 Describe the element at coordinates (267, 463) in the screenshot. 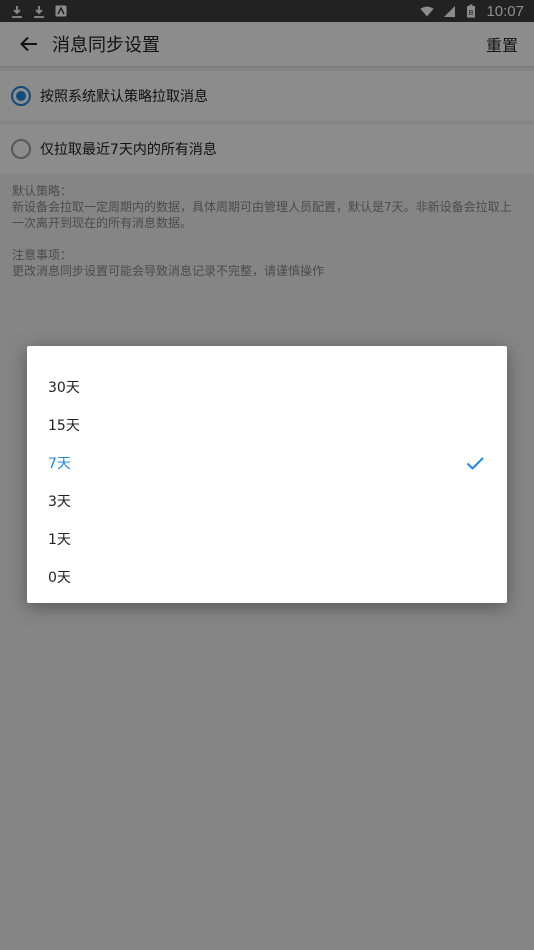

I see `dialog-item-7-days: 7天` at that location.